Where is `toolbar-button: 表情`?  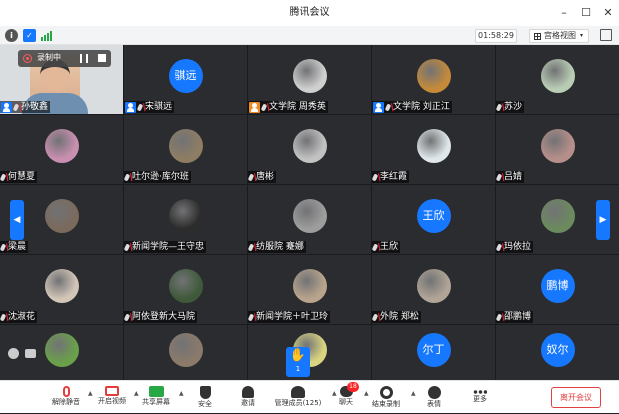 toolbar-button: 表情 is located at coordinates (434, 397).